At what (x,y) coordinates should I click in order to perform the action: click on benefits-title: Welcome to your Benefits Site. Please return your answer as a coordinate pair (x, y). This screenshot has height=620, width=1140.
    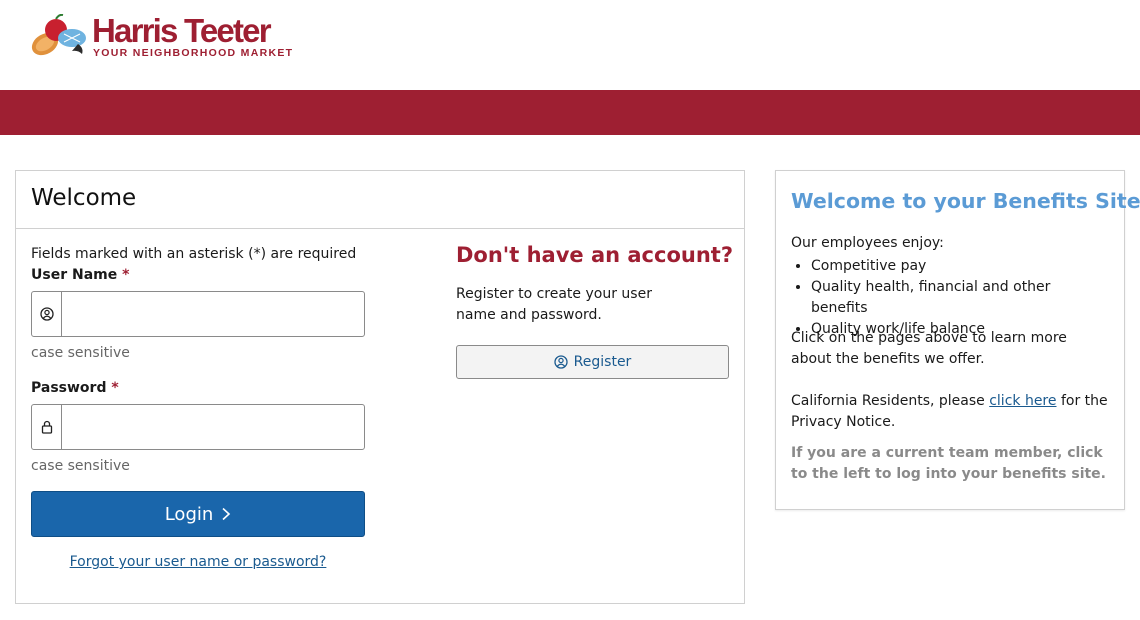
    Looking at the image, I should click on (965, 201).